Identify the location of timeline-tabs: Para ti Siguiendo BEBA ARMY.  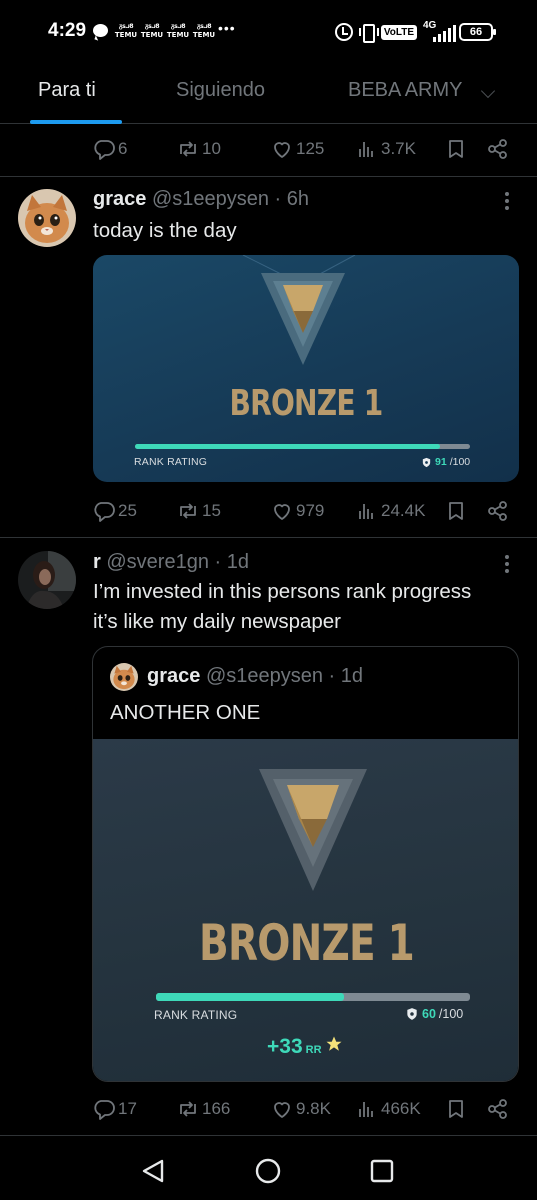
(268, 93).